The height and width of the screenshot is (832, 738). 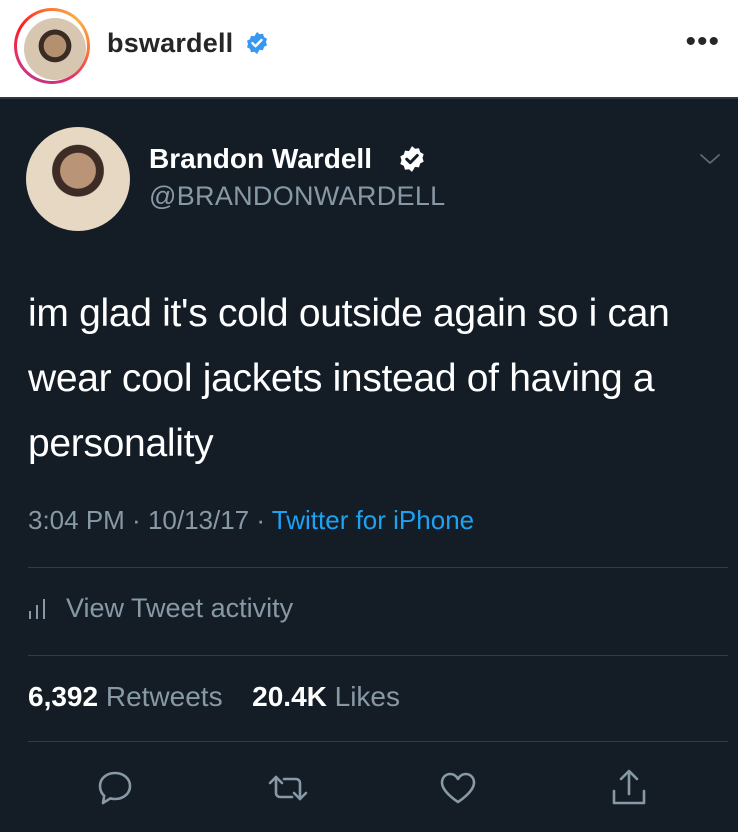 I want to click on share-icon, so click(x=629, y=788).